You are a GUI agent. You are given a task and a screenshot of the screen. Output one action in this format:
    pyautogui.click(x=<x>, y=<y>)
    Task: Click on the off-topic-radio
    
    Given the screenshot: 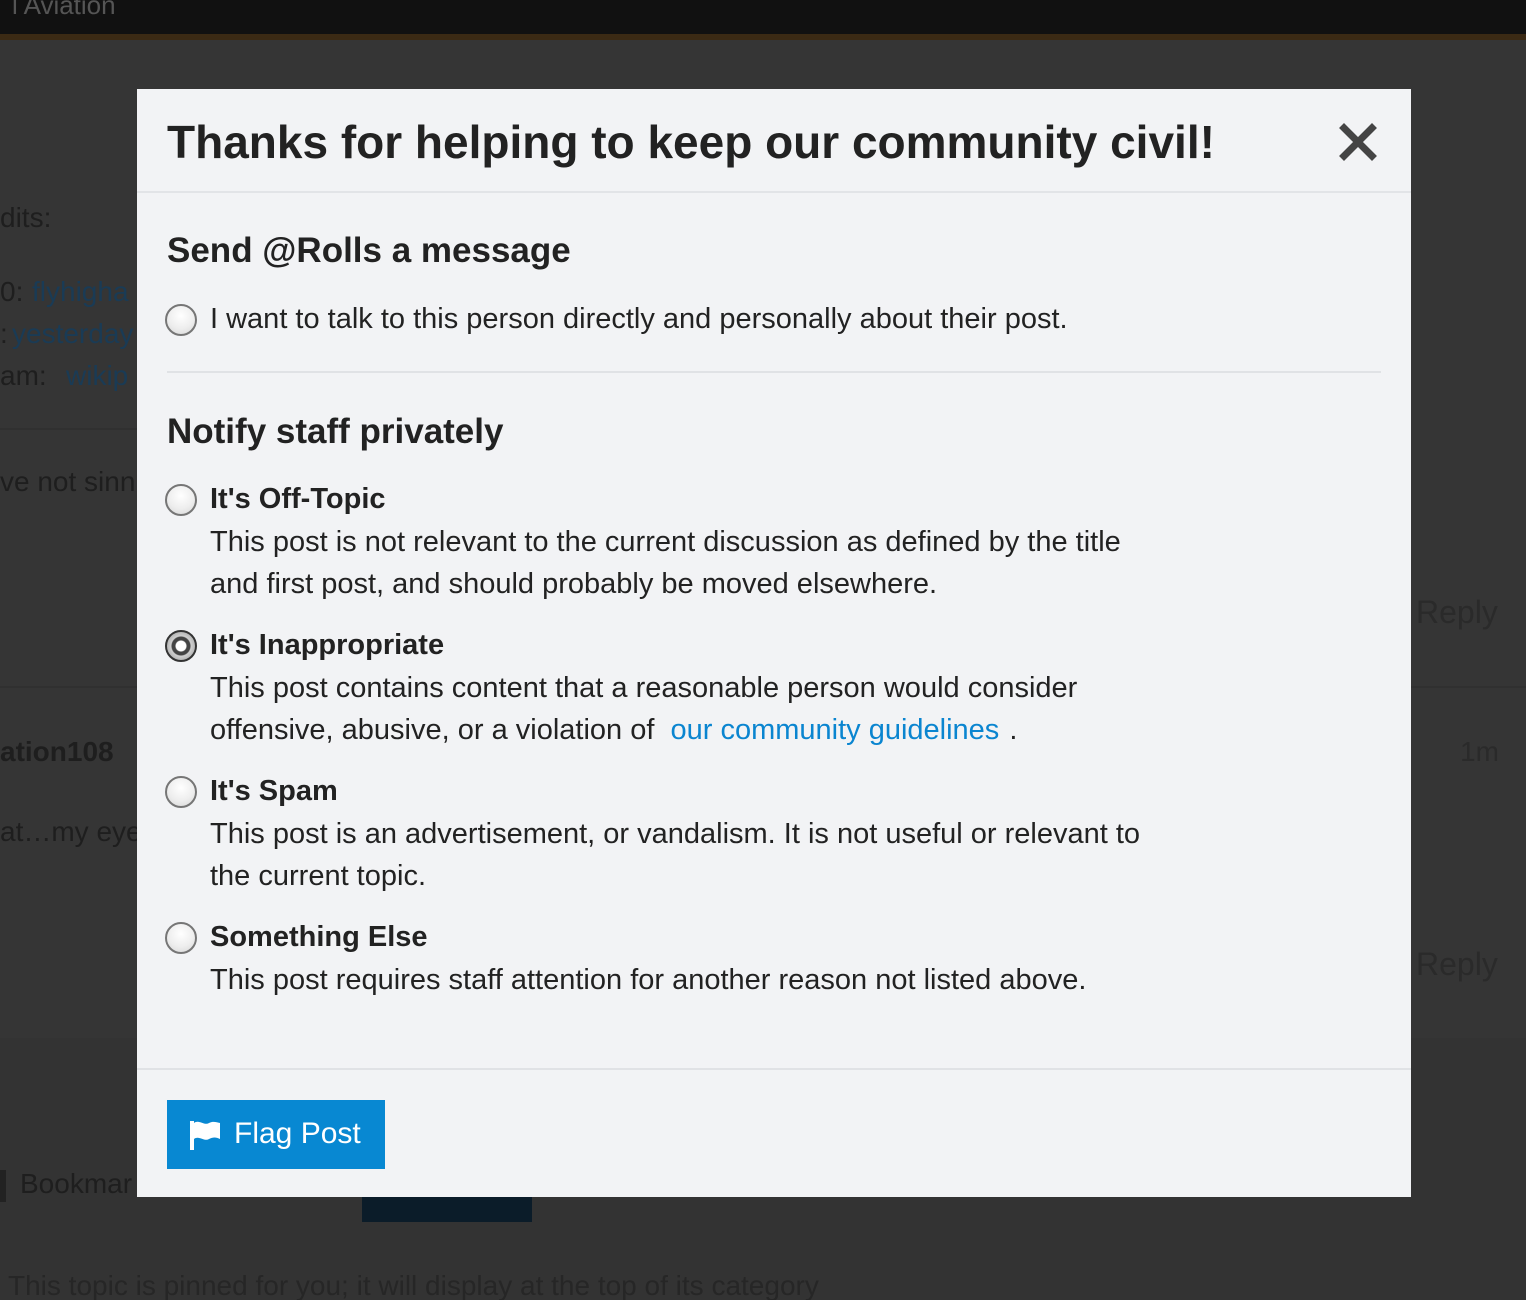 What is the action you would take?
    pyautogui.click(x=181, y=500)
    